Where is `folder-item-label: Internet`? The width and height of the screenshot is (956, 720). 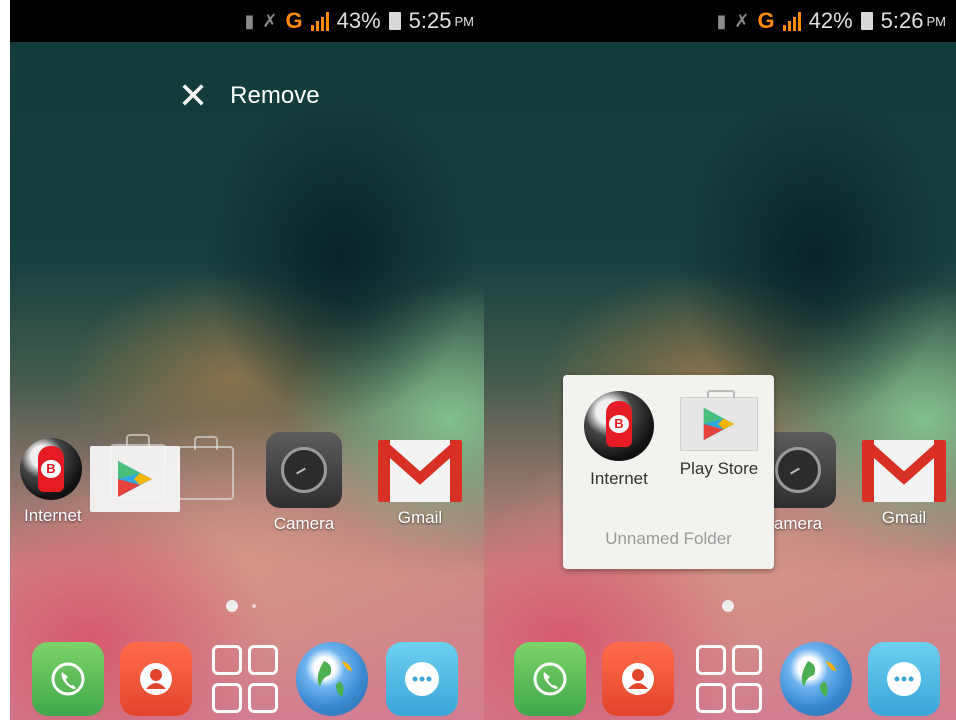
folder-item-label: Internet is located at coordinates (619, 478).